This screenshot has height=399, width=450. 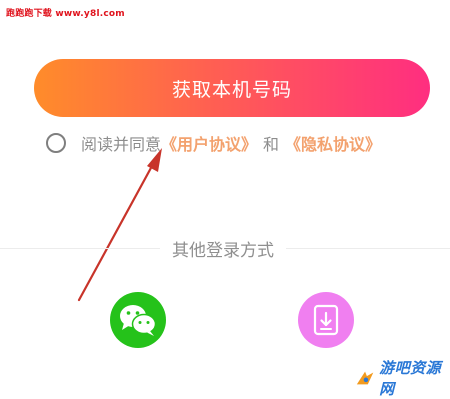 I want to click on agreement-radio, so click(x=56, y=143).